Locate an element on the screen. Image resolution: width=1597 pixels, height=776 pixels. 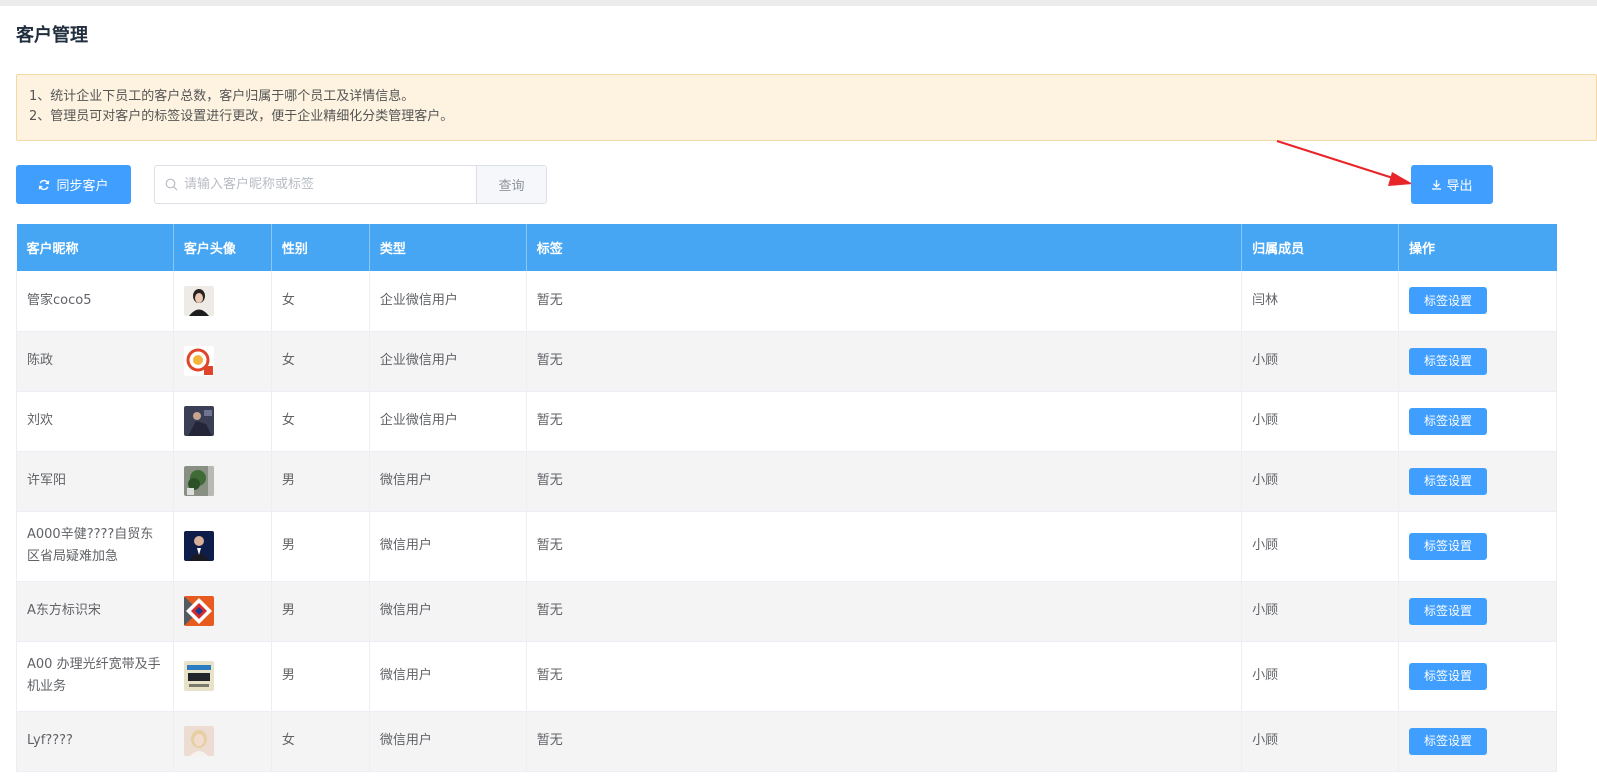
sync-customers-label: 同步客户 is located at coordinates (82, 186).